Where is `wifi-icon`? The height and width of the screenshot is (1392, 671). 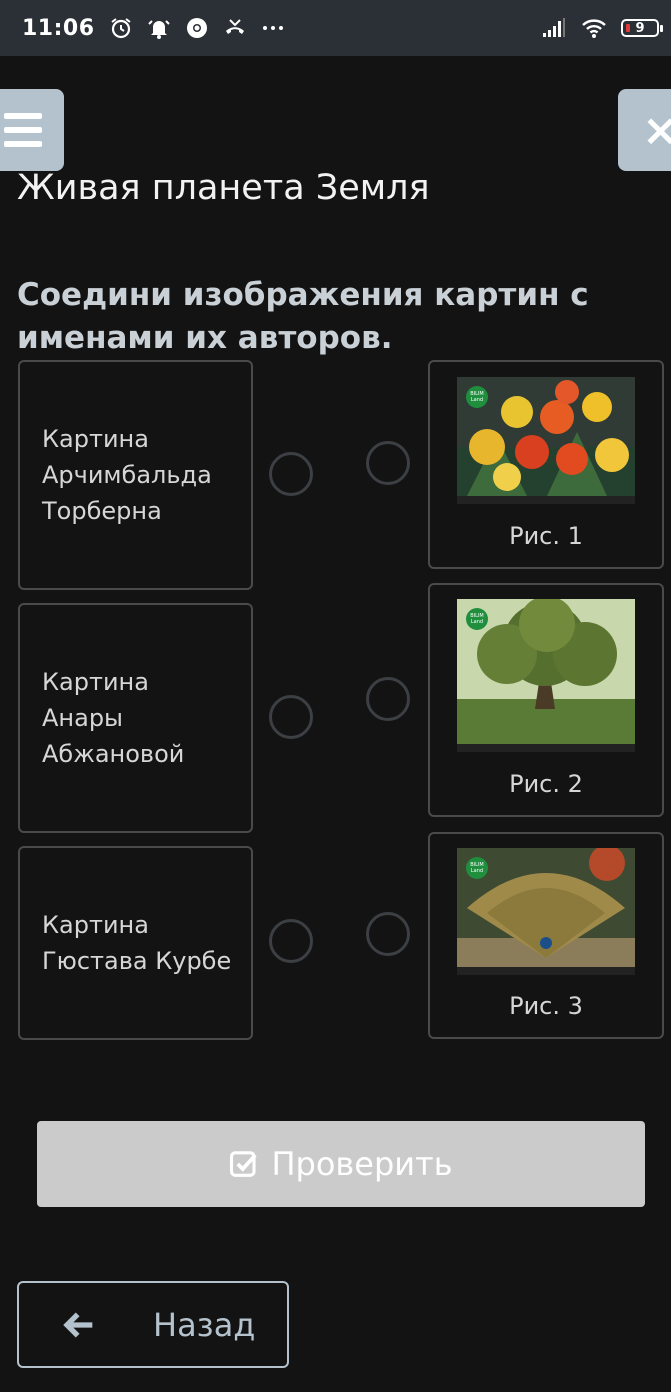
wifi-icon is located at coordinates (594, 28).